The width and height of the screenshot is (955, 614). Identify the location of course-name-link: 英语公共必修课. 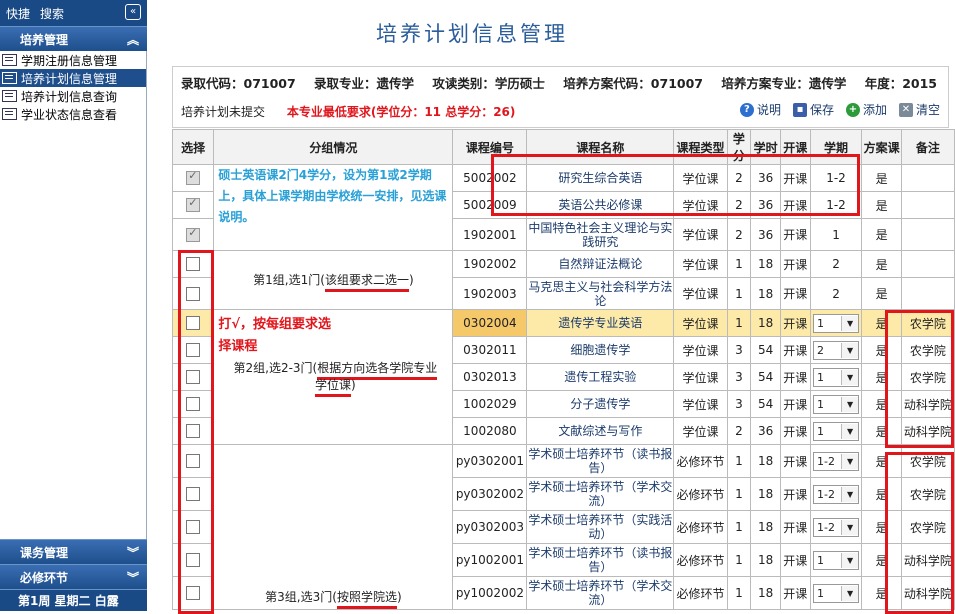
(600, 205).